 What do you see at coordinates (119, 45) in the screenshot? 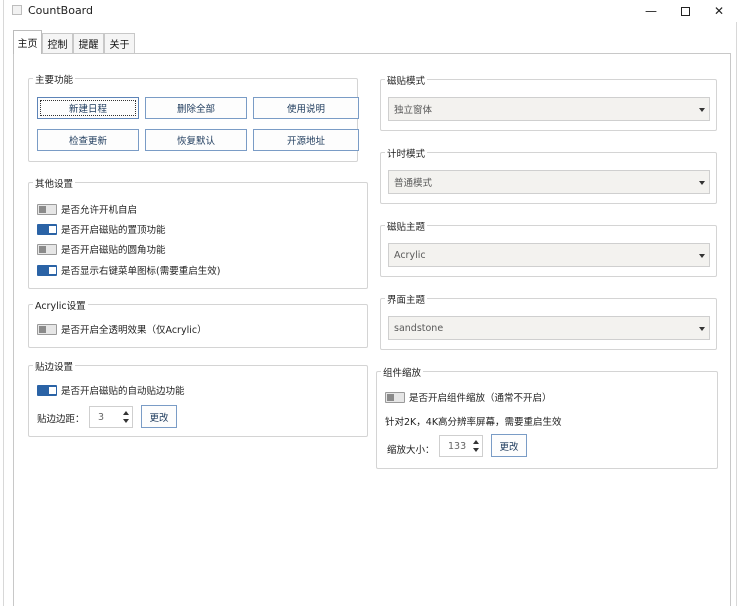
I see `tab-label: 关于` at bounding box center [119, 45].